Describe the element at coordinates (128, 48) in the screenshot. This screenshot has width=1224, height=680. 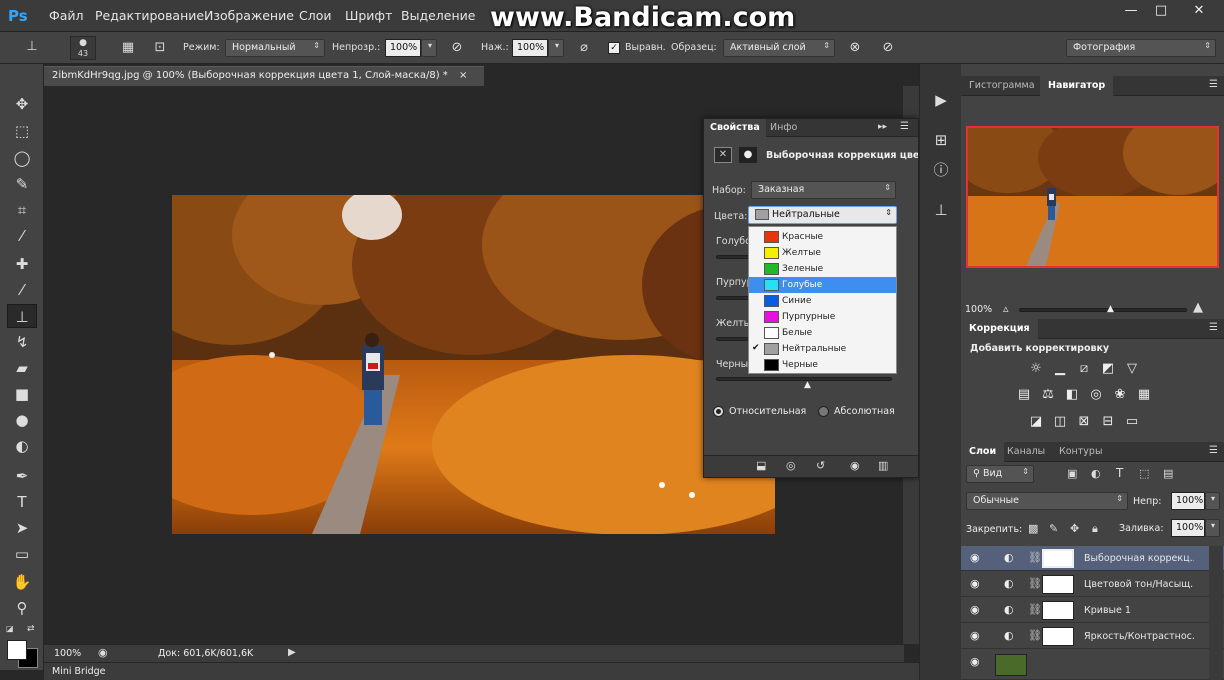
I see `brush-panel-icon: ▦` at that location.